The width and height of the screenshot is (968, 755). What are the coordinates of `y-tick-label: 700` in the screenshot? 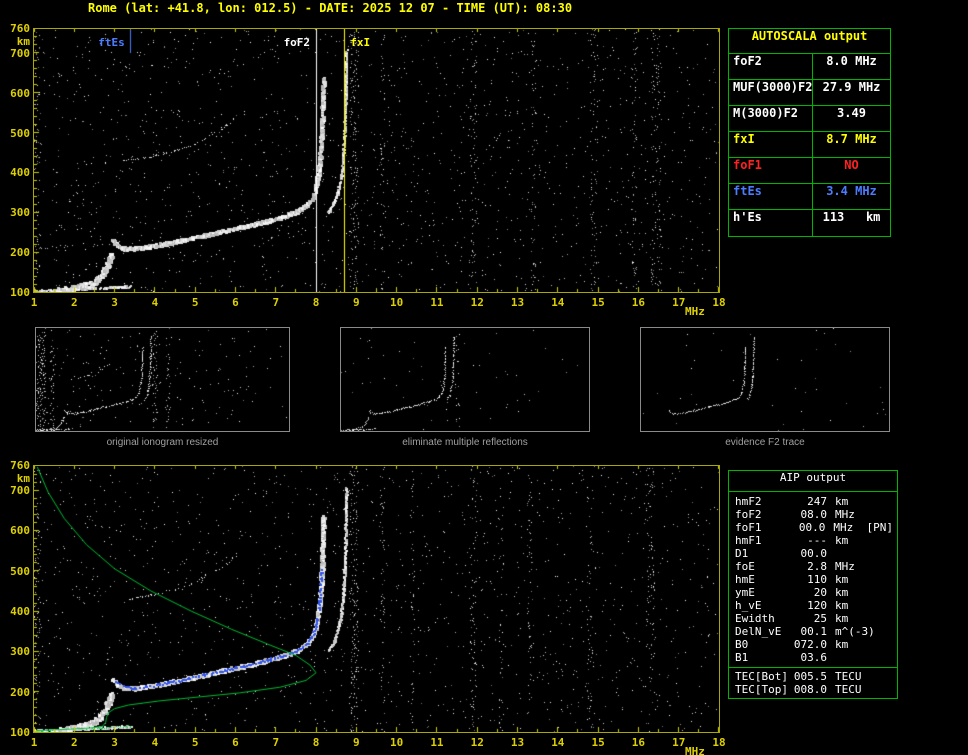 It's located at (20, 53).